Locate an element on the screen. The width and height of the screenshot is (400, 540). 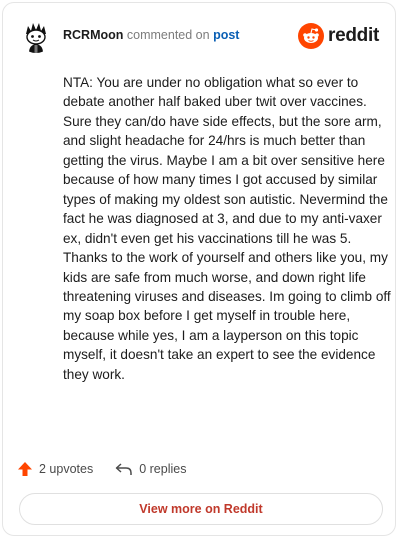
comment-header: RCRMoon commented on post reddit is located at coordinates (199, 37).